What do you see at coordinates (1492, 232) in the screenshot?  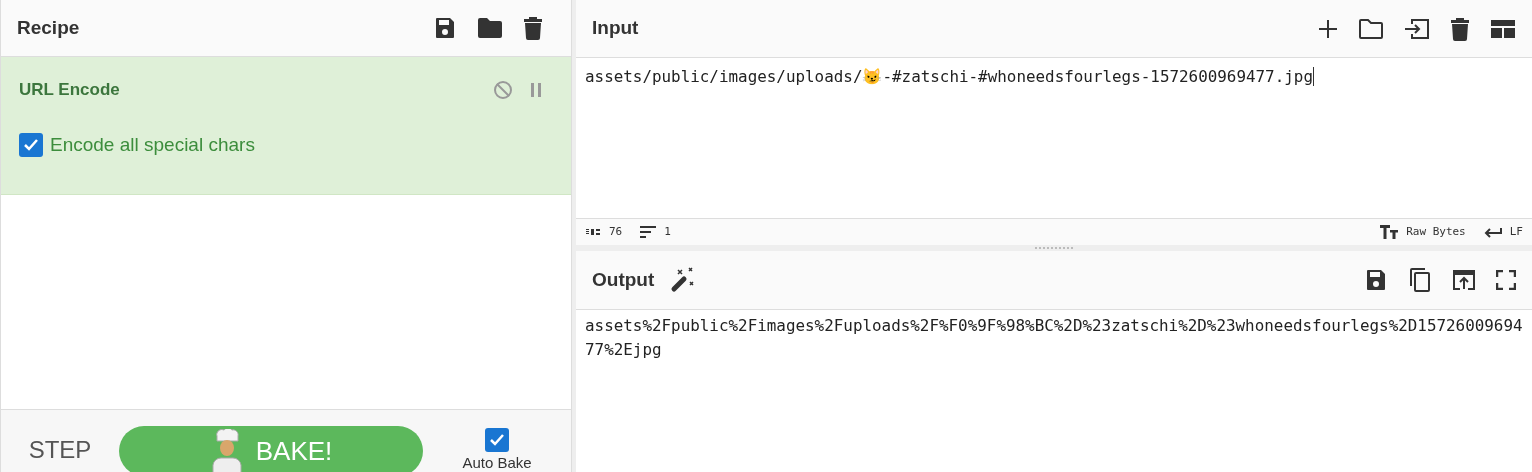 I see `return-arrow-icon` at bounding box center [1492, 232].